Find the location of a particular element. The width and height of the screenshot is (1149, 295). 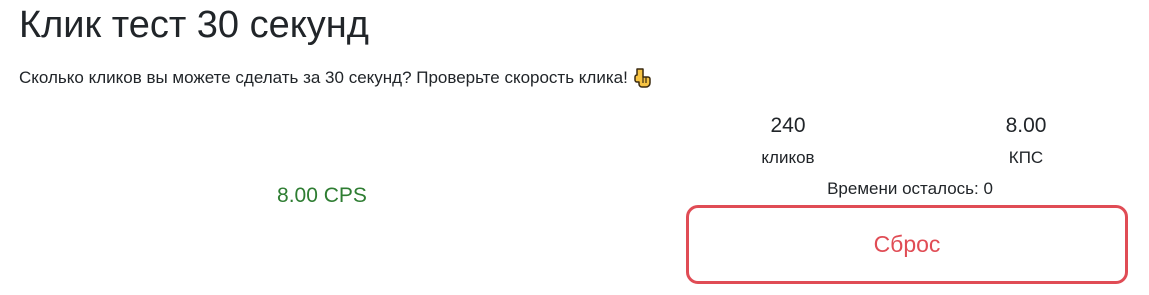

cps-result: 8.00 CPS is located at coordinates (322, 195).